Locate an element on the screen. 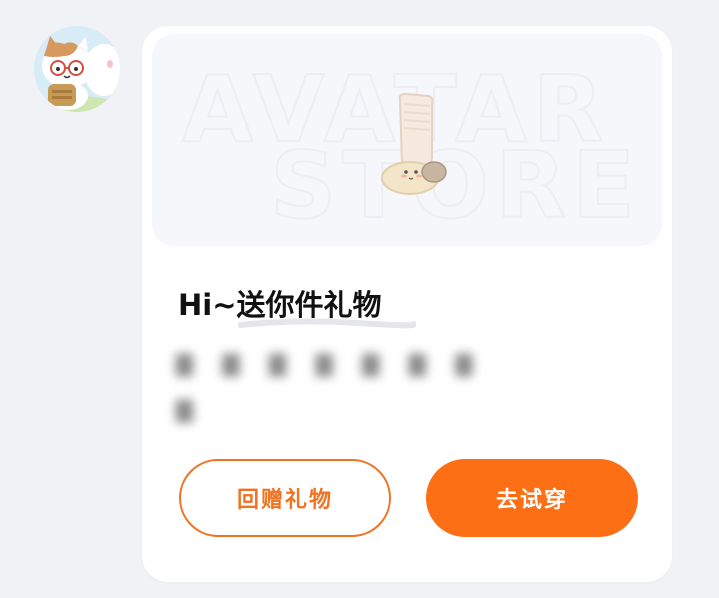 The image size is (719, 598). cat-avatar-icon is located at coordinates (77, 69).